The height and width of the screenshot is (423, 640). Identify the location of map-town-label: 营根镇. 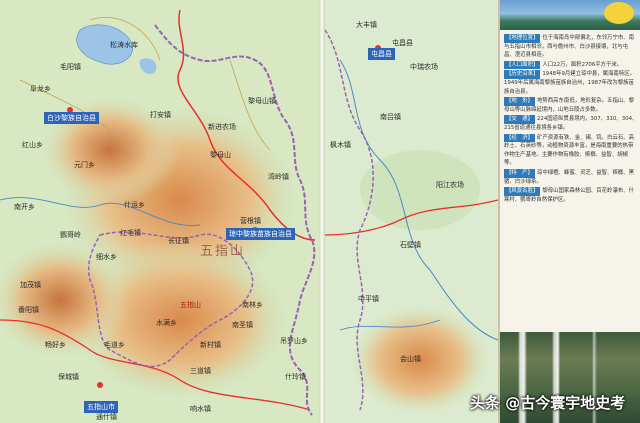
(250, 221).